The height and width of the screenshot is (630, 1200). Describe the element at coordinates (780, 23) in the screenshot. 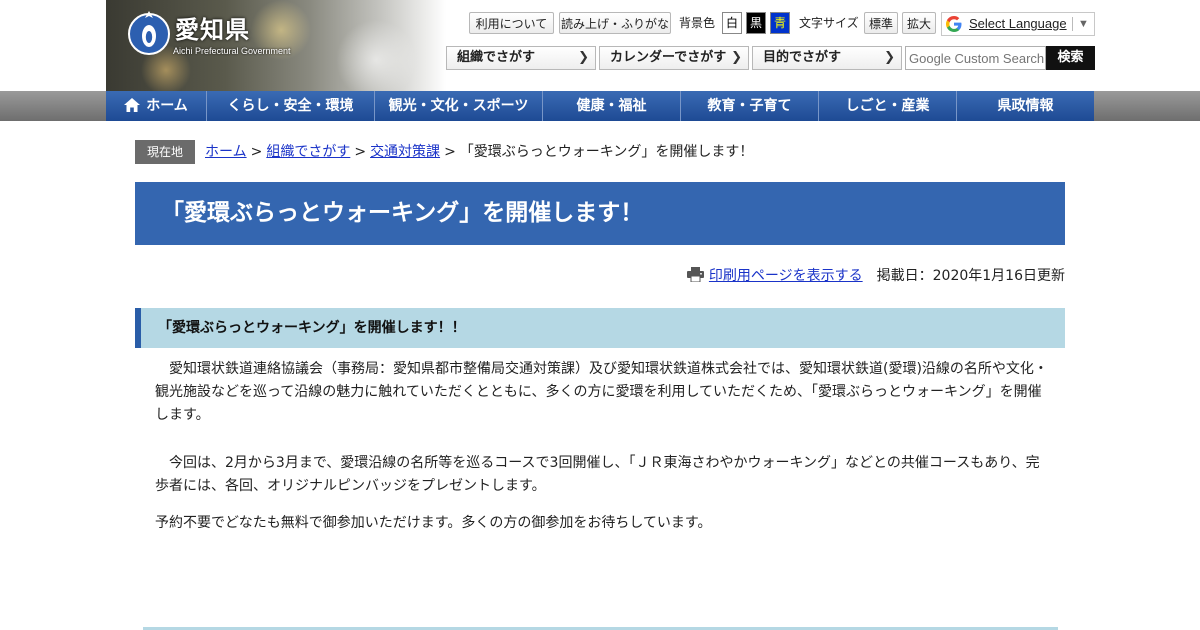

I see `bg-color-blue-button: 青` at that location.